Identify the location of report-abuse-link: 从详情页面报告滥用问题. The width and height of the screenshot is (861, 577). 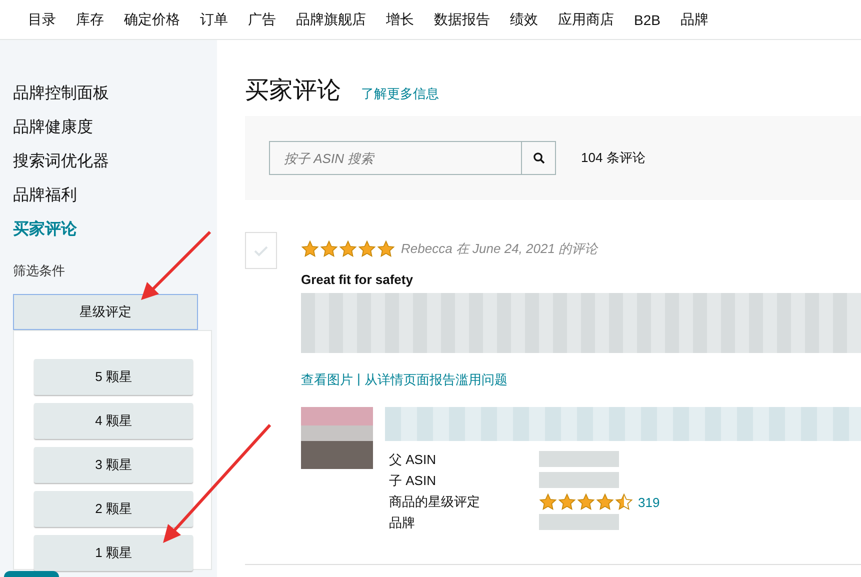
(436, 380).